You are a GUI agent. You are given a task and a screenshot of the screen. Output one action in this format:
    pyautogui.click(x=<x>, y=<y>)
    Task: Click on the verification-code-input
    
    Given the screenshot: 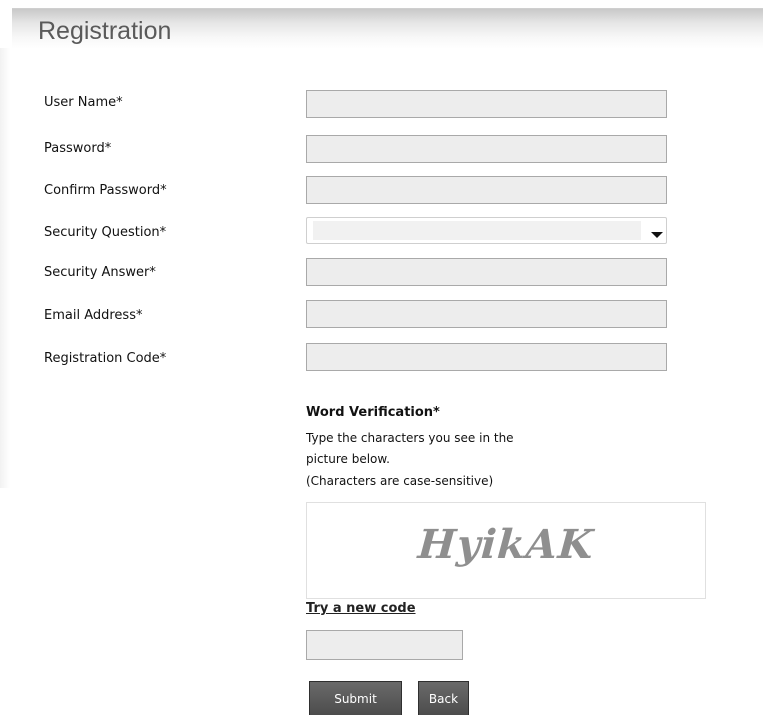 What is the action you would take?
    pyautogui.click(x=384, y=645)
    